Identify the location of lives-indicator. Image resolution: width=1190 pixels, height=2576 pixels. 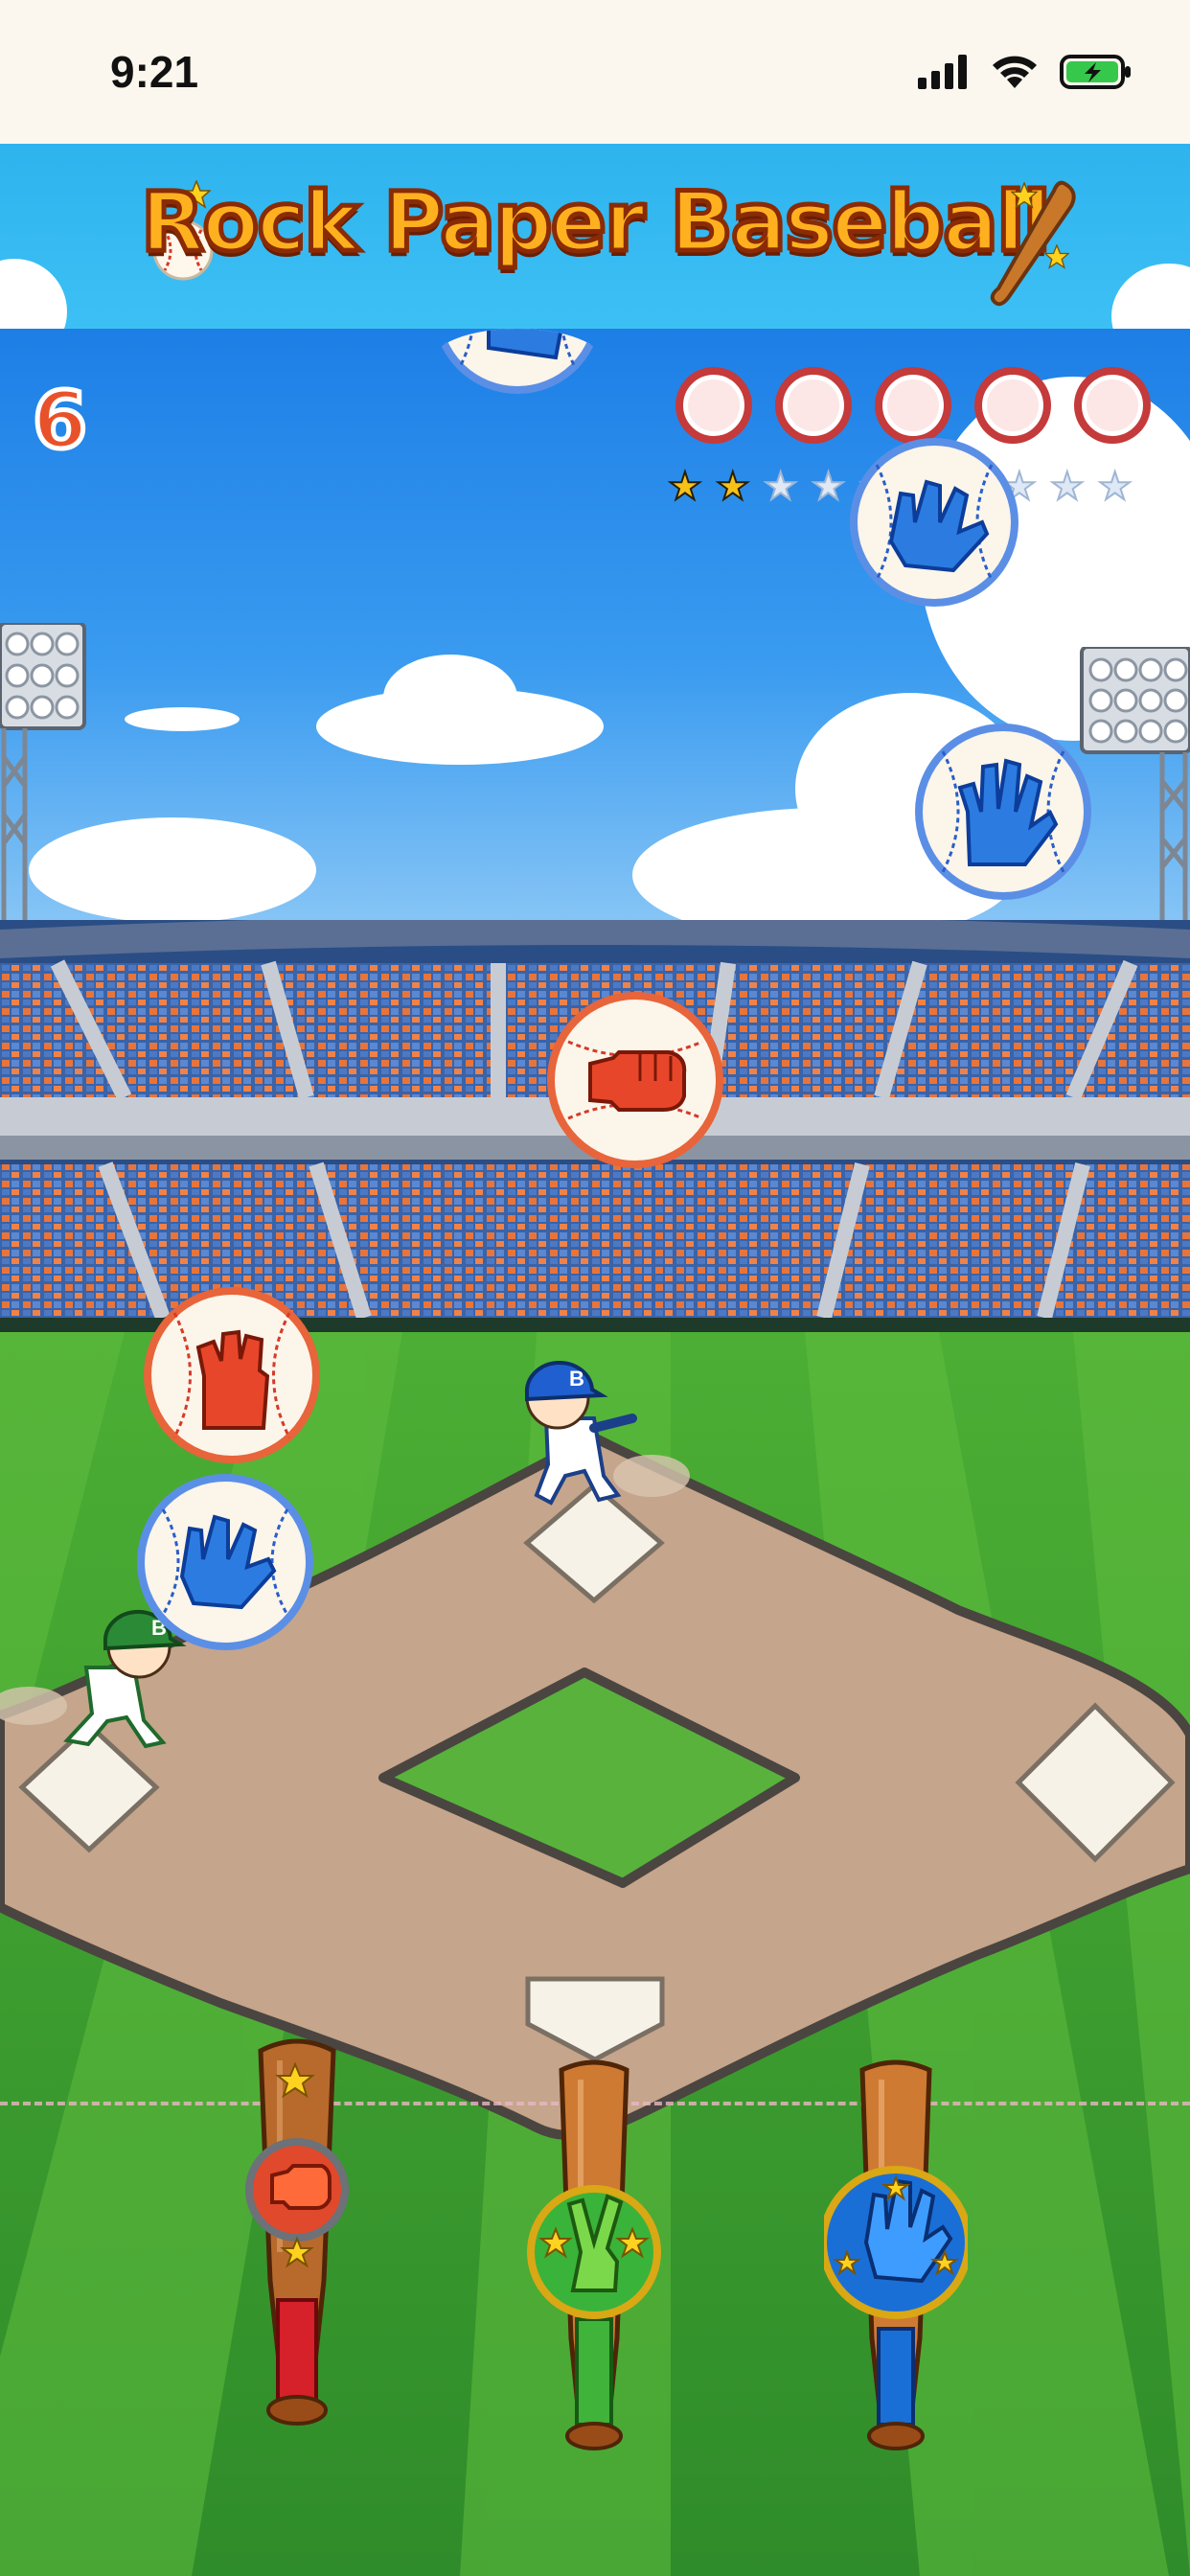
(913, 405).